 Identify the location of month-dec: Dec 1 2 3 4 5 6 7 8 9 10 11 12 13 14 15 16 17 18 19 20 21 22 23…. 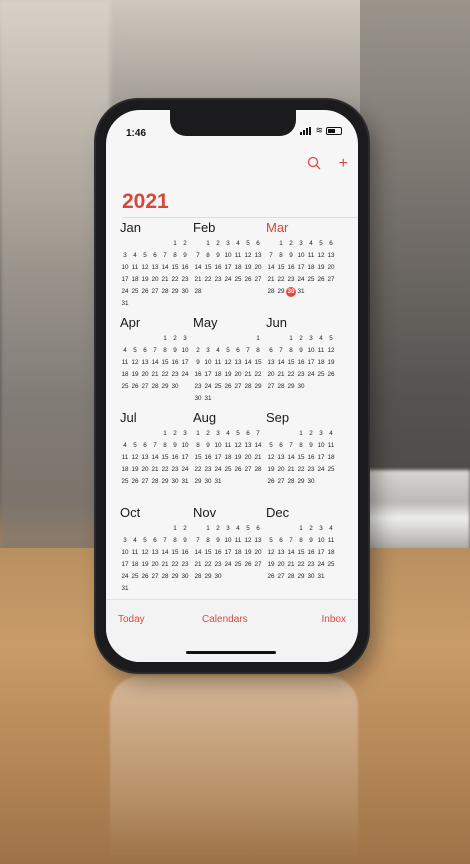
(302, 543).